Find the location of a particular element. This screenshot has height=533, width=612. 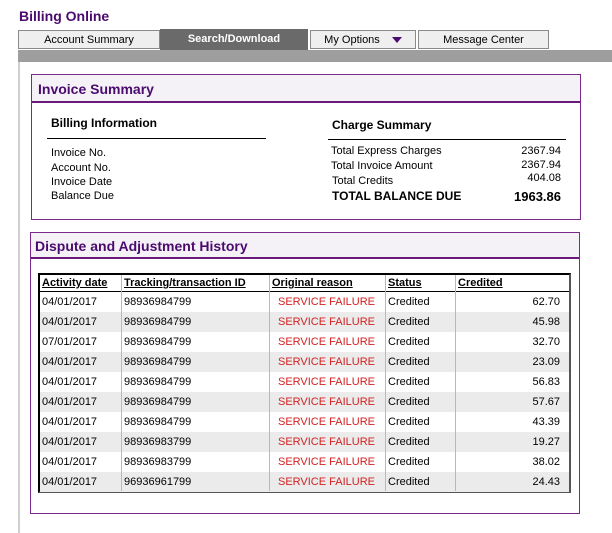

tab-search-download: Search/Download is located at coordinates (234, 39).